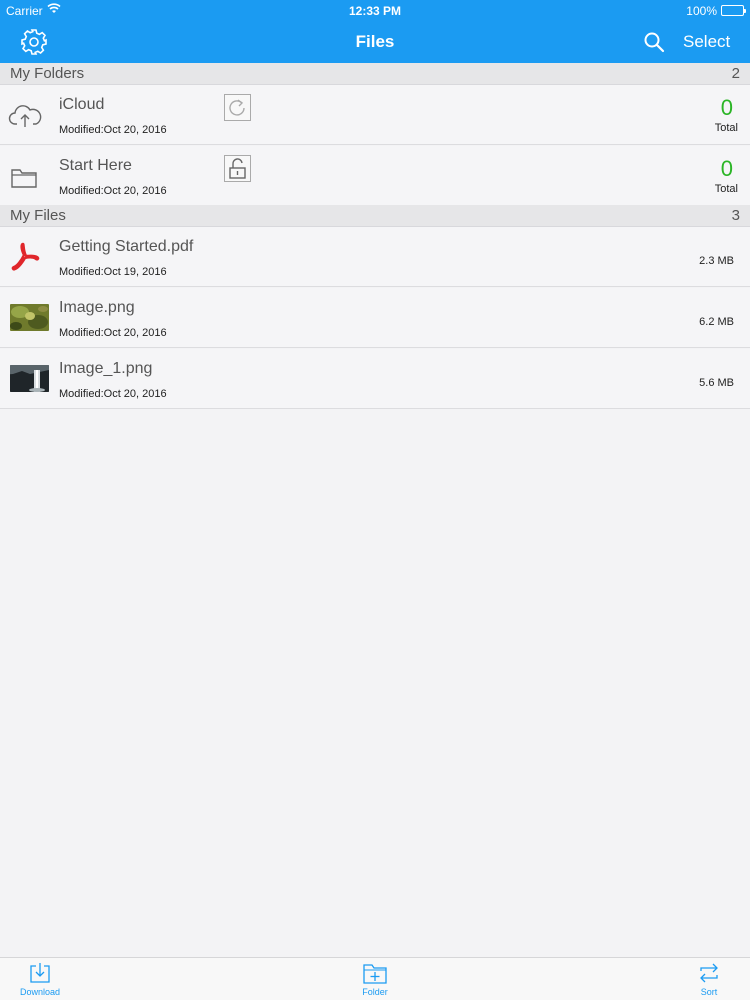  I want to click on file-name: Image.png, so click(97, 307).